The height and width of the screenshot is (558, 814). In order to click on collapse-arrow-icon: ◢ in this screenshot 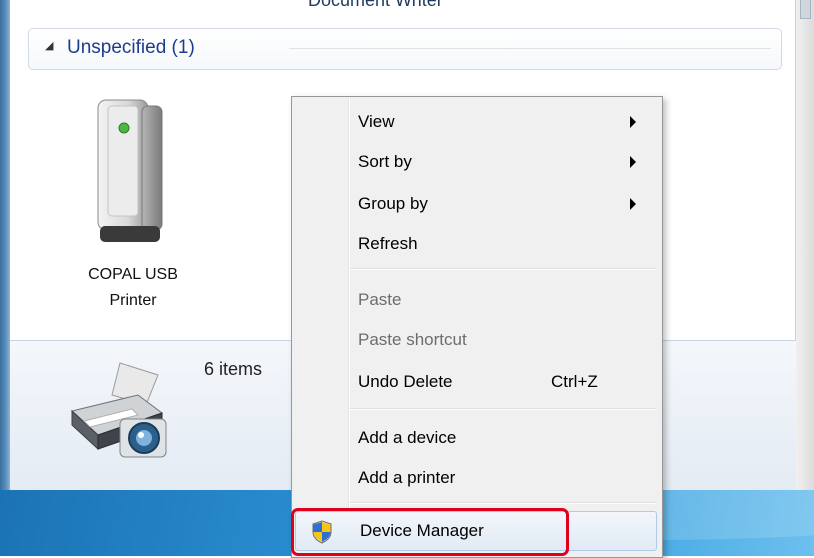, I will do `click(49, 45)`.